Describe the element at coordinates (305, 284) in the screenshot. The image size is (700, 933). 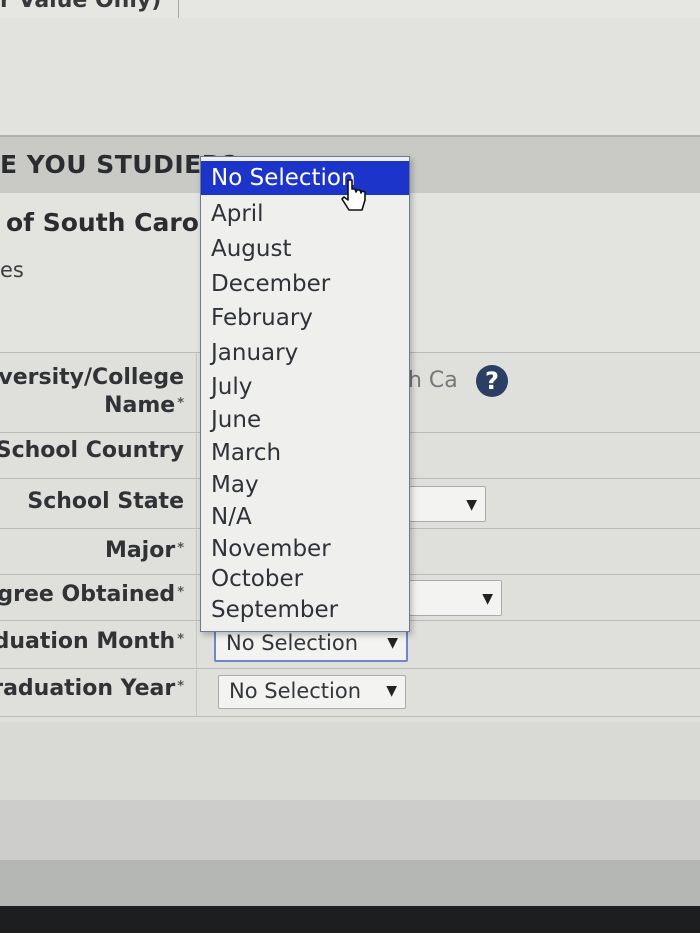
I see `dropdown-option: December` at that location.